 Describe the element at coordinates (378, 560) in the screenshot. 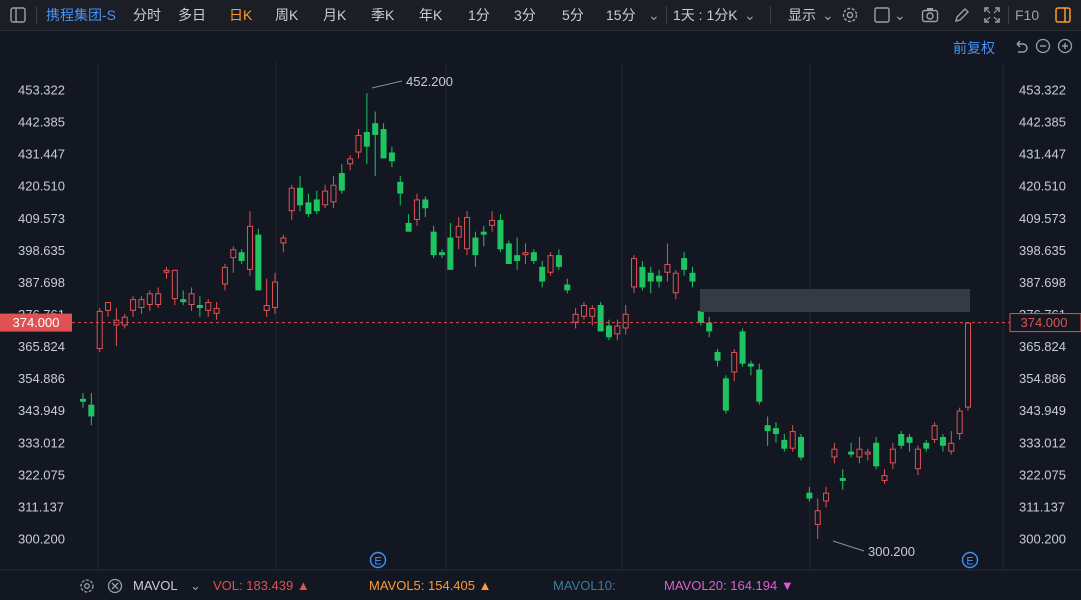

I see `event-marker-icon: E` at that location.